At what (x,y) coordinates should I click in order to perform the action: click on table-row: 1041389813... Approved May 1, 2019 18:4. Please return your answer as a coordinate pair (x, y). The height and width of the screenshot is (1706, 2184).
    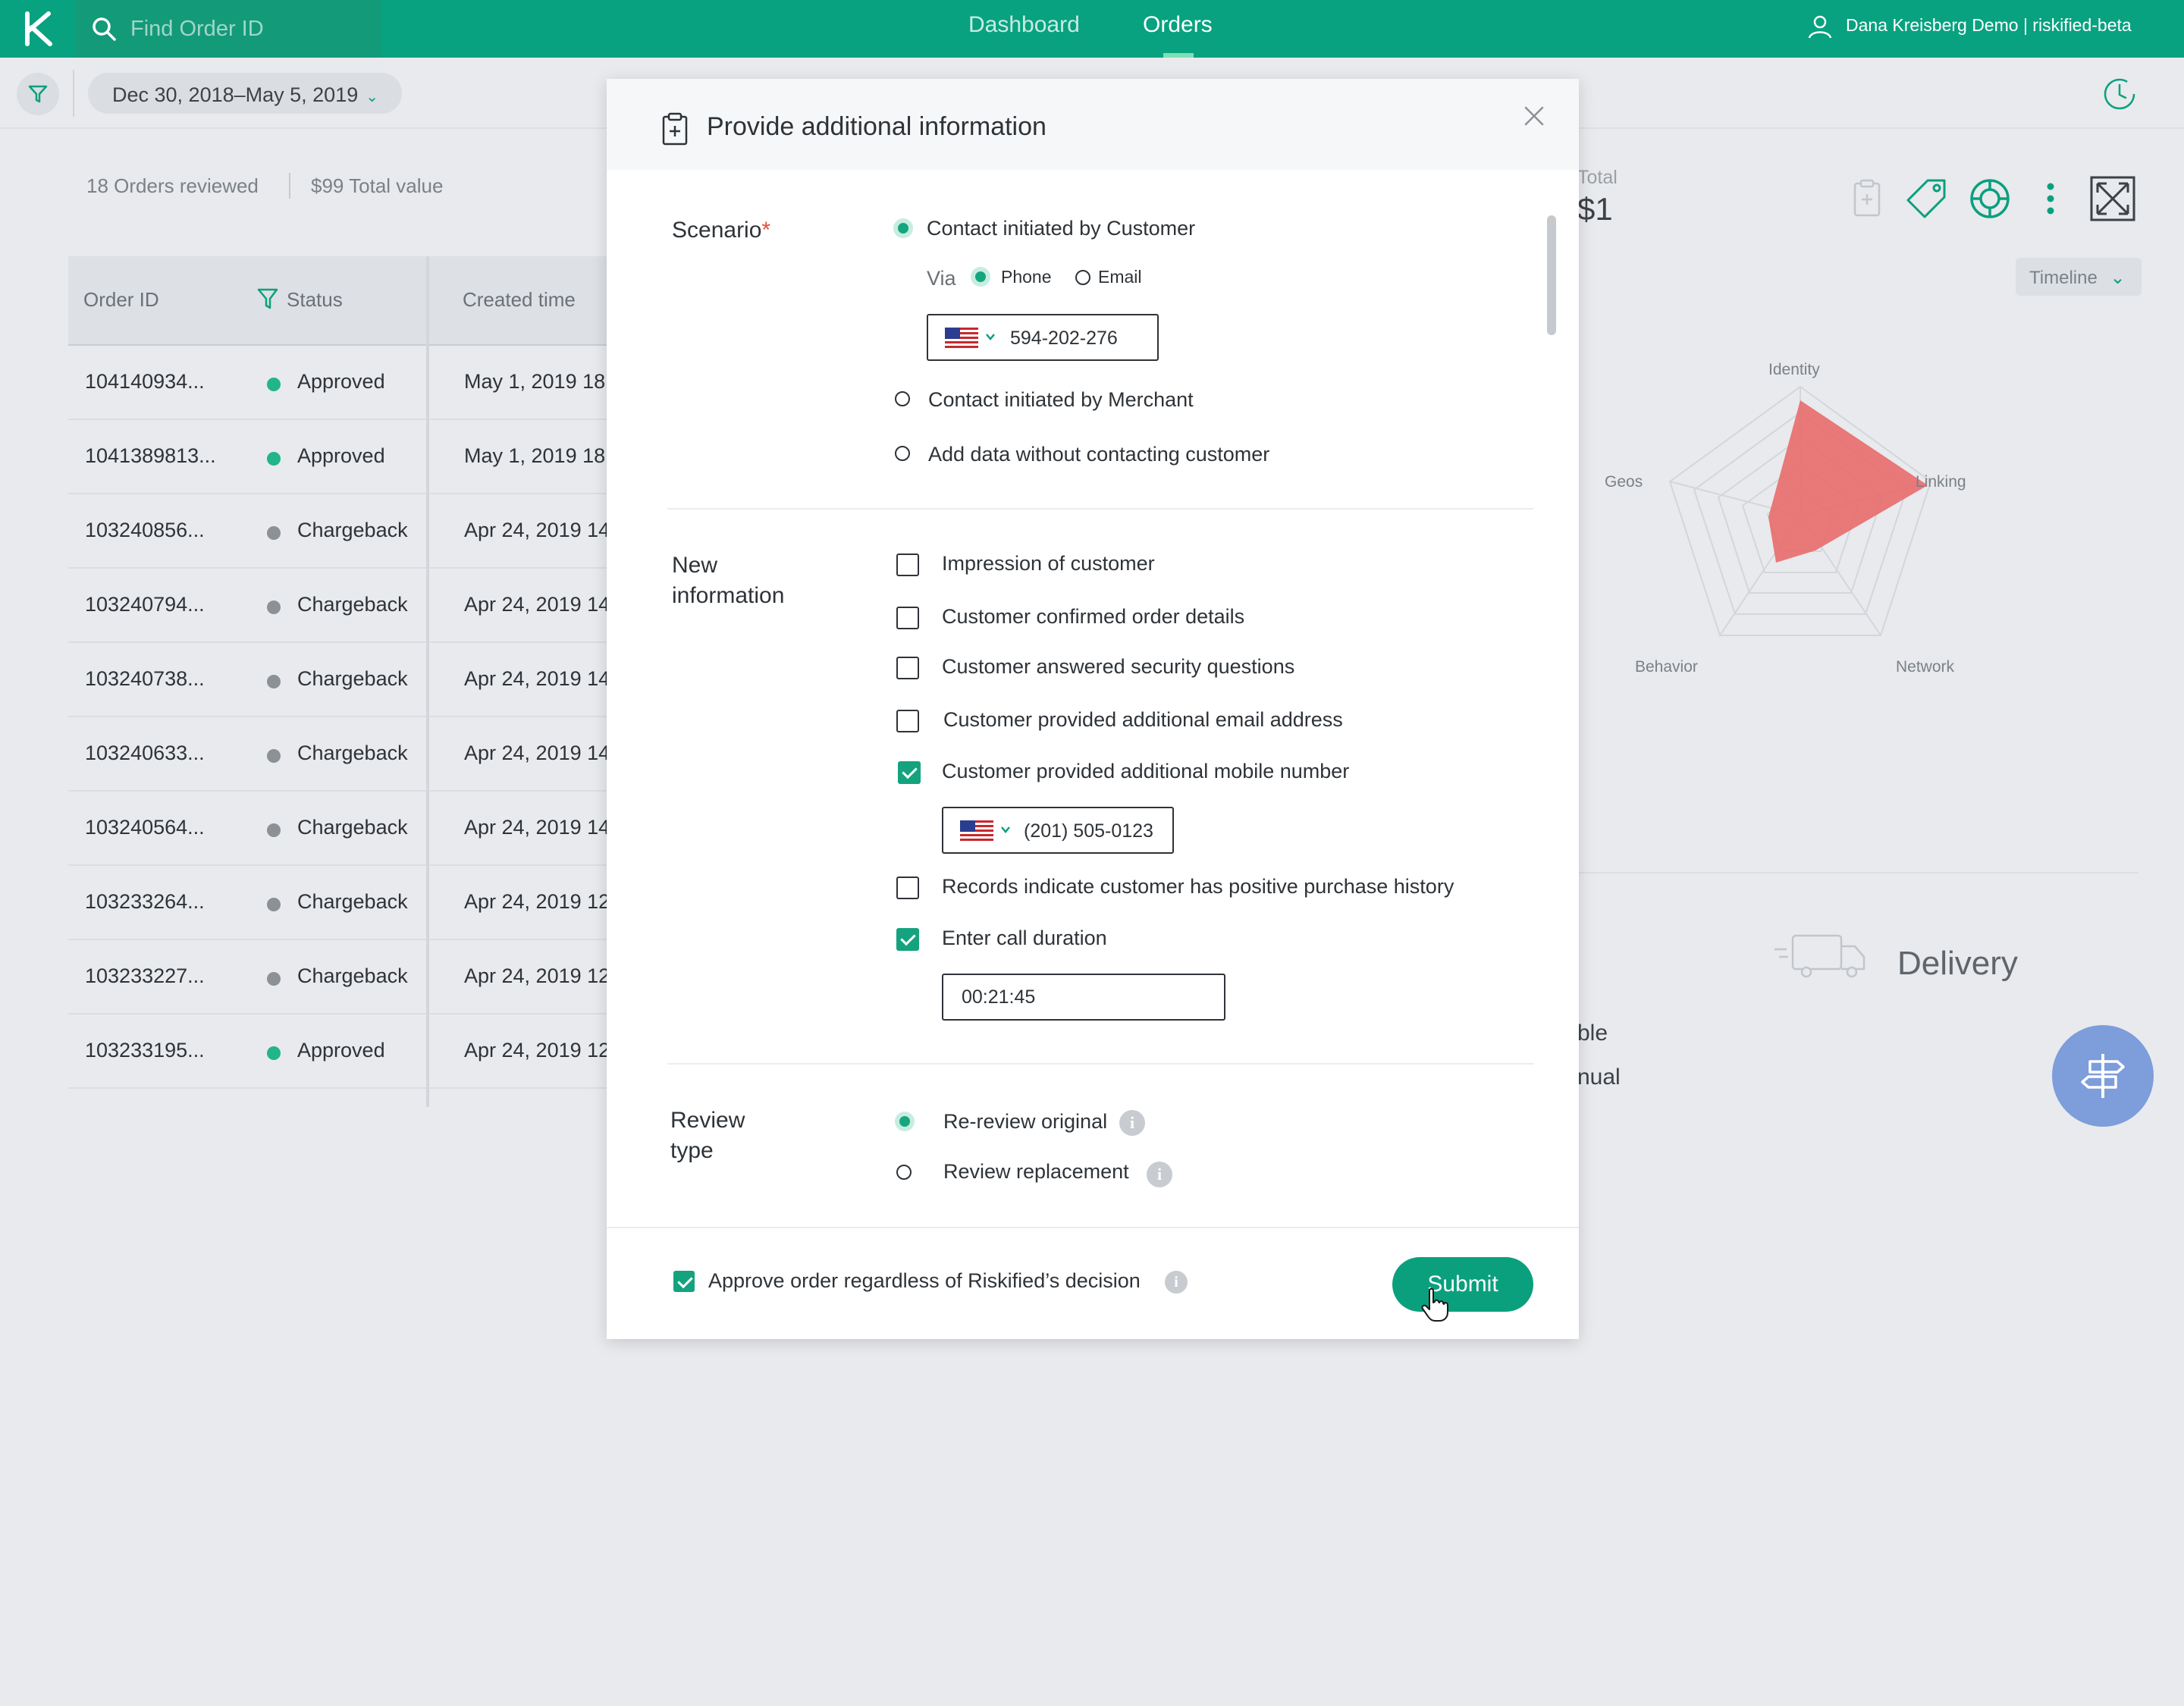
    Looking at the image, I should click on (338, 458).